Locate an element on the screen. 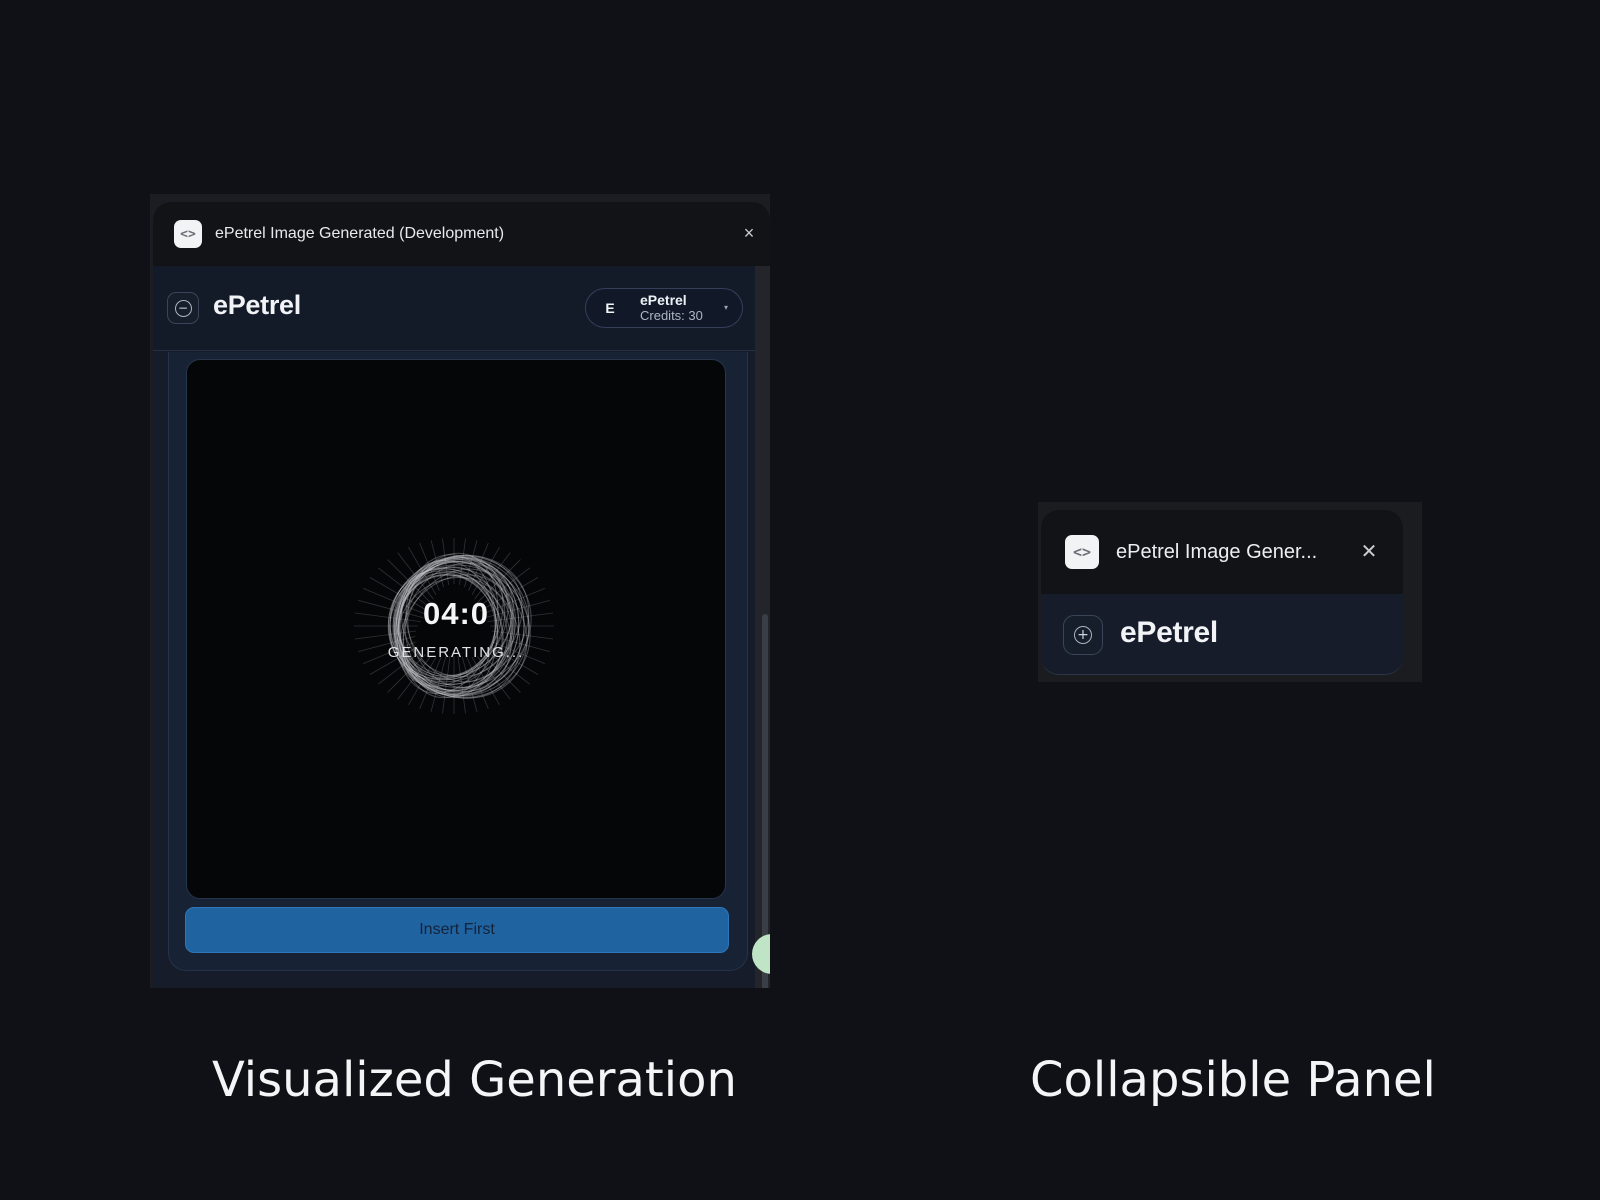  plus-icon: + is located at coordinates (1083, 635).